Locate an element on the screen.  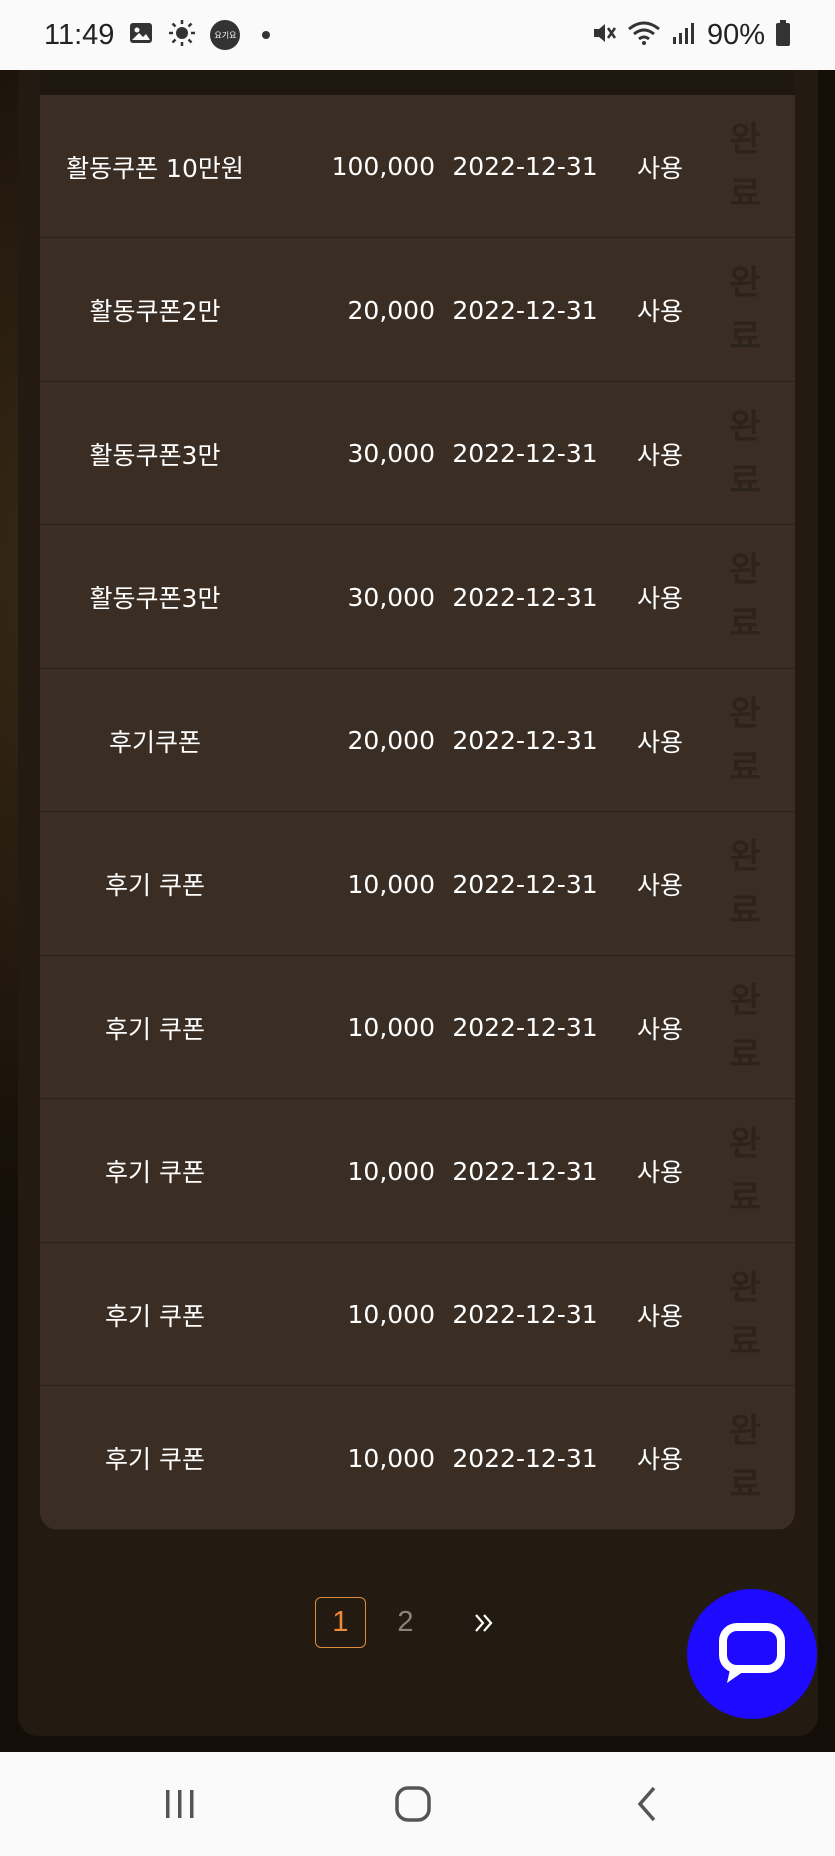
chat-bubble-icon is located at coordinates (752, 1653).